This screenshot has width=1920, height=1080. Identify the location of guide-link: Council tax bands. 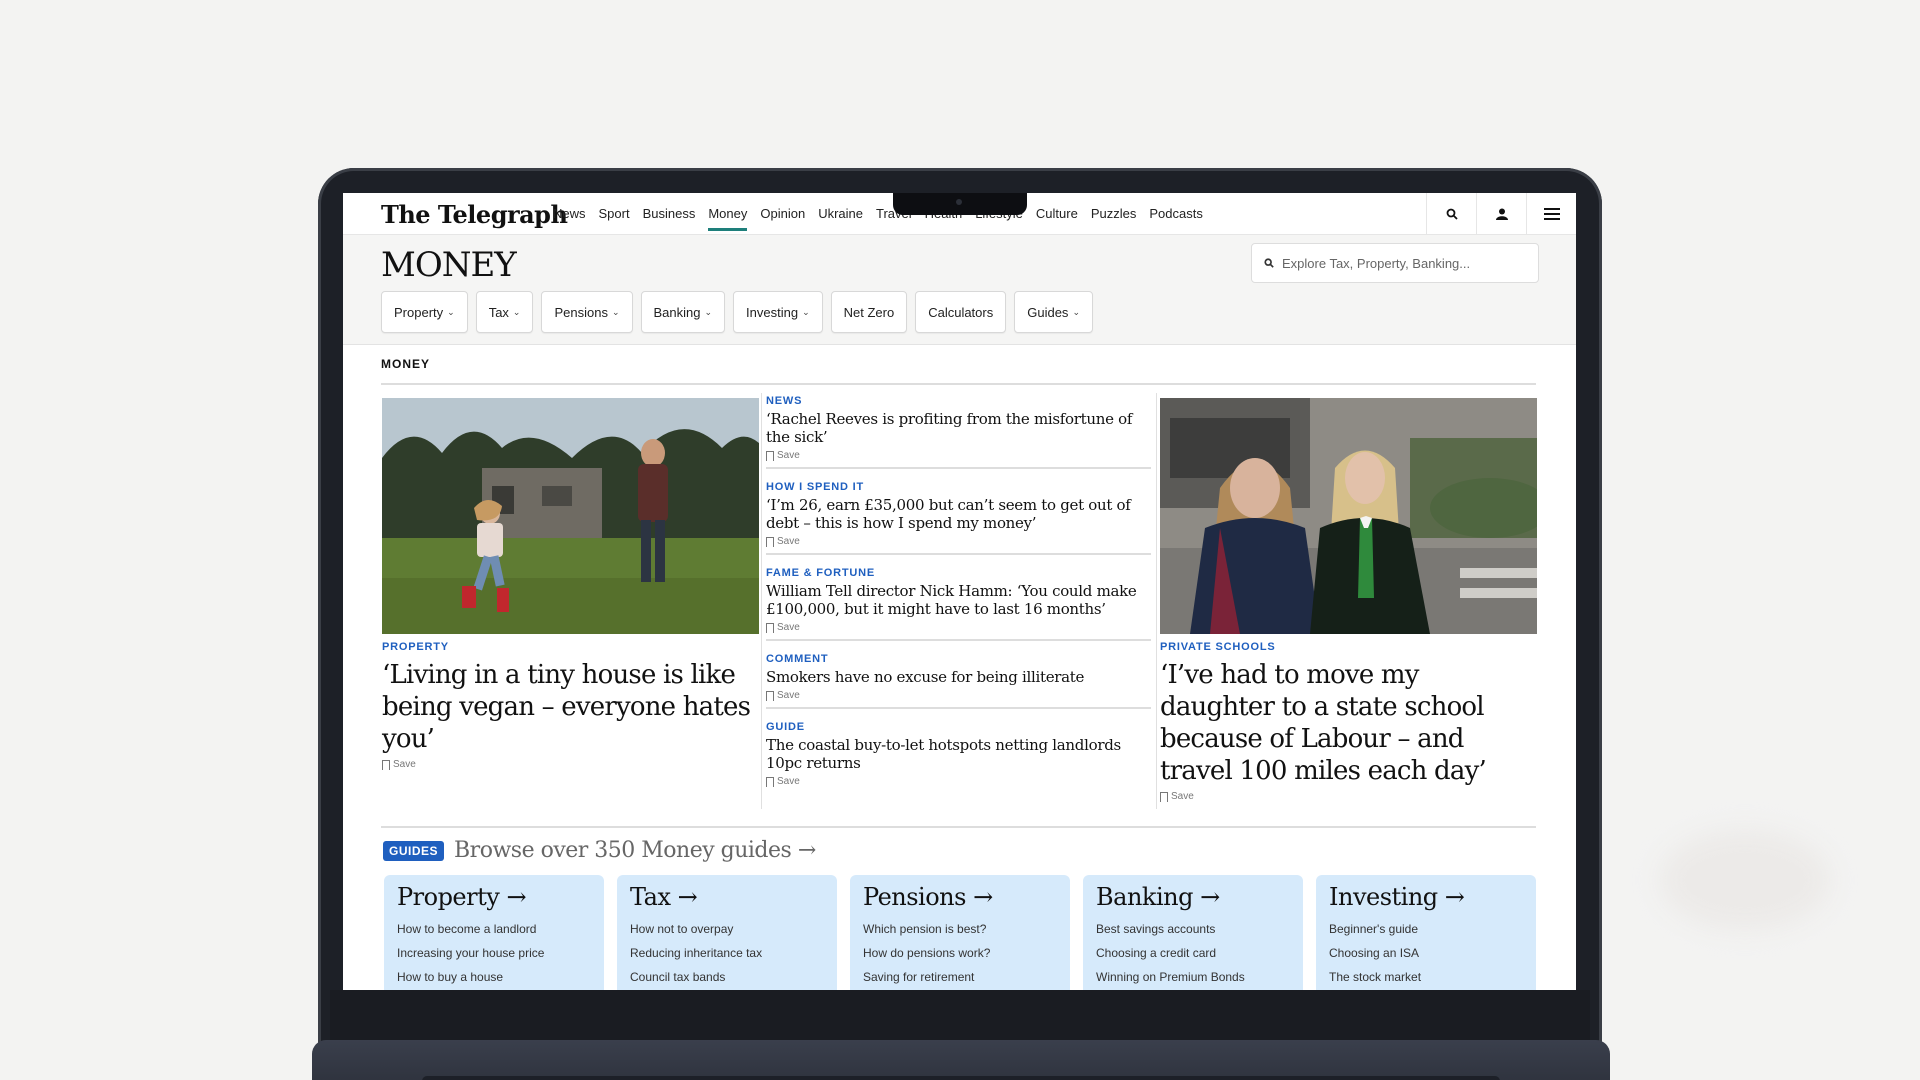
(727, 977).